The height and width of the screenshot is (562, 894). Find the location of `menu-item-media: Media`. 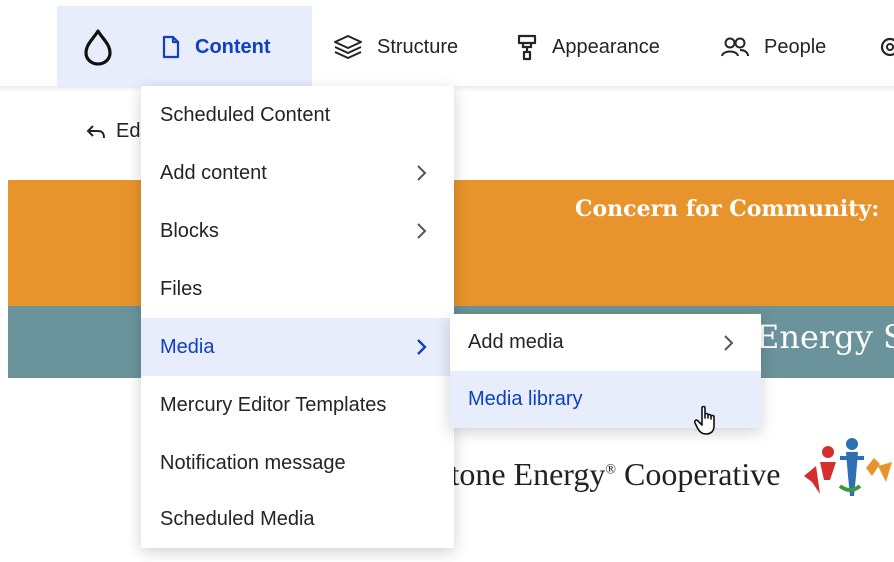

menu-item-media: Media is located at coordinates (297, 347).